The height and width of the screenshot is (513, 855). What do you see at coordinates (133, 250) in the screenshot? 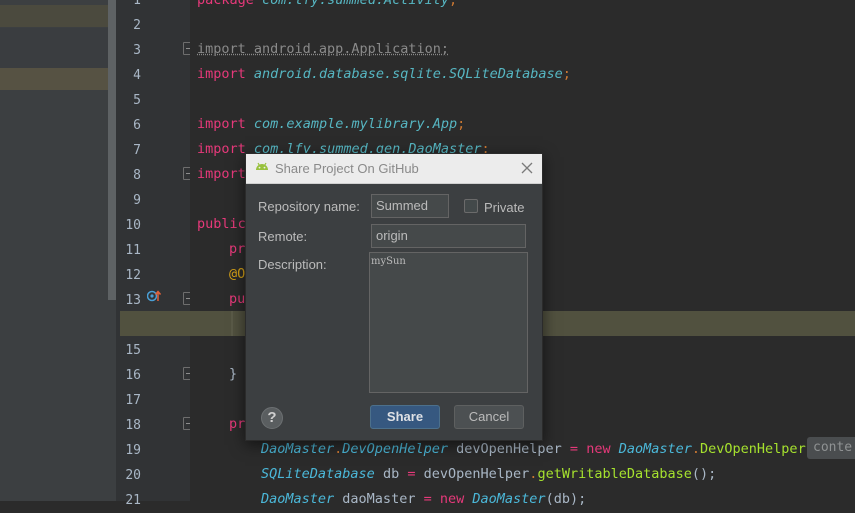
I see `line-number: 11` at bounding box center [133, 250].